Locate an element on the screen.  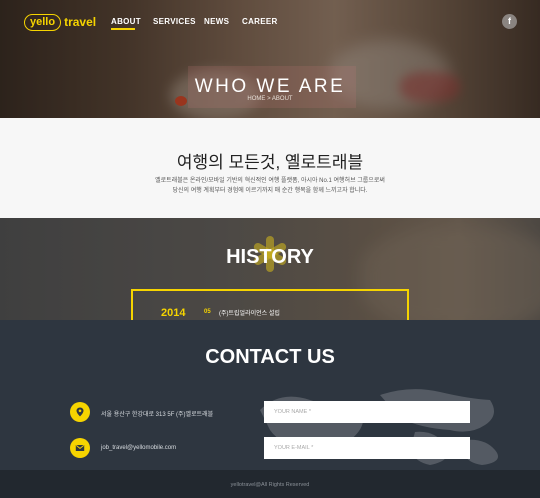
breadcrumb: HOME > ABOUT is located at coordinates (270, 99).